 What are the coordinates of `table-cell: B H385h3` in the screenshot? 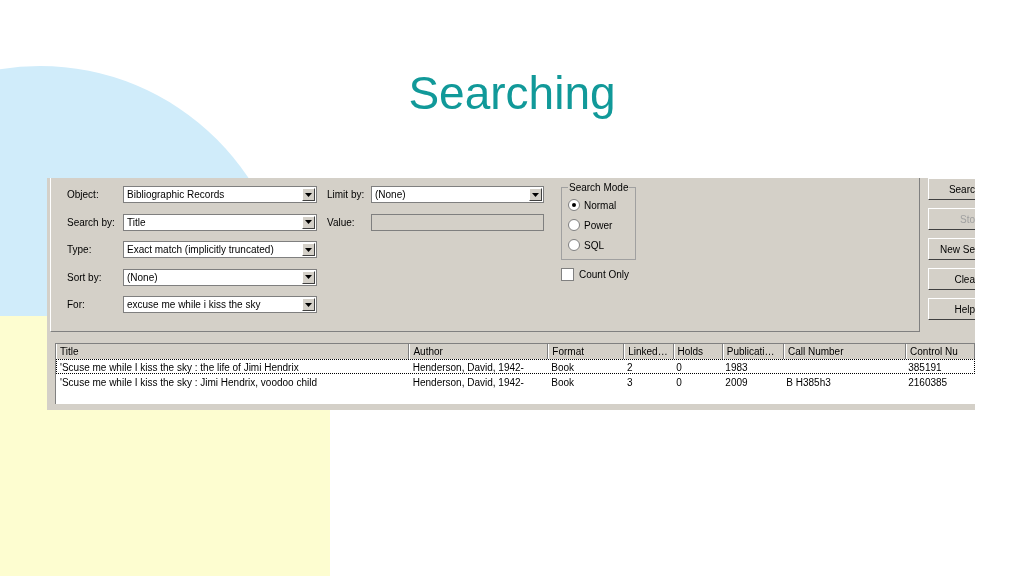 It's located at (808, 382).